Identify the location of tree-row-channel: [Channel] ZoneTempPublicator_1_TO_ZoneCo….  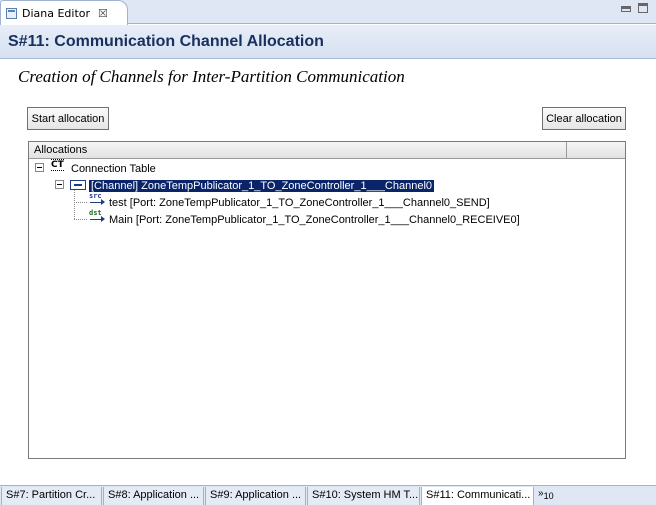
(261, 185).